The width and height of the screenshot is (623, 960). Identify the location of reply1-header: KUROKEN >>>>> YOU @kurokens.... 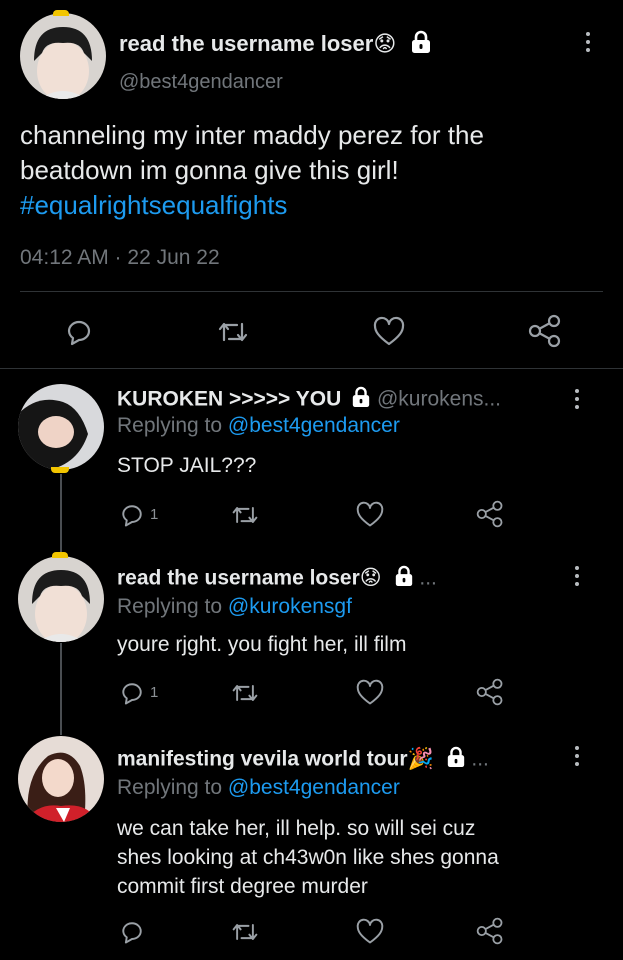
(309, 400).